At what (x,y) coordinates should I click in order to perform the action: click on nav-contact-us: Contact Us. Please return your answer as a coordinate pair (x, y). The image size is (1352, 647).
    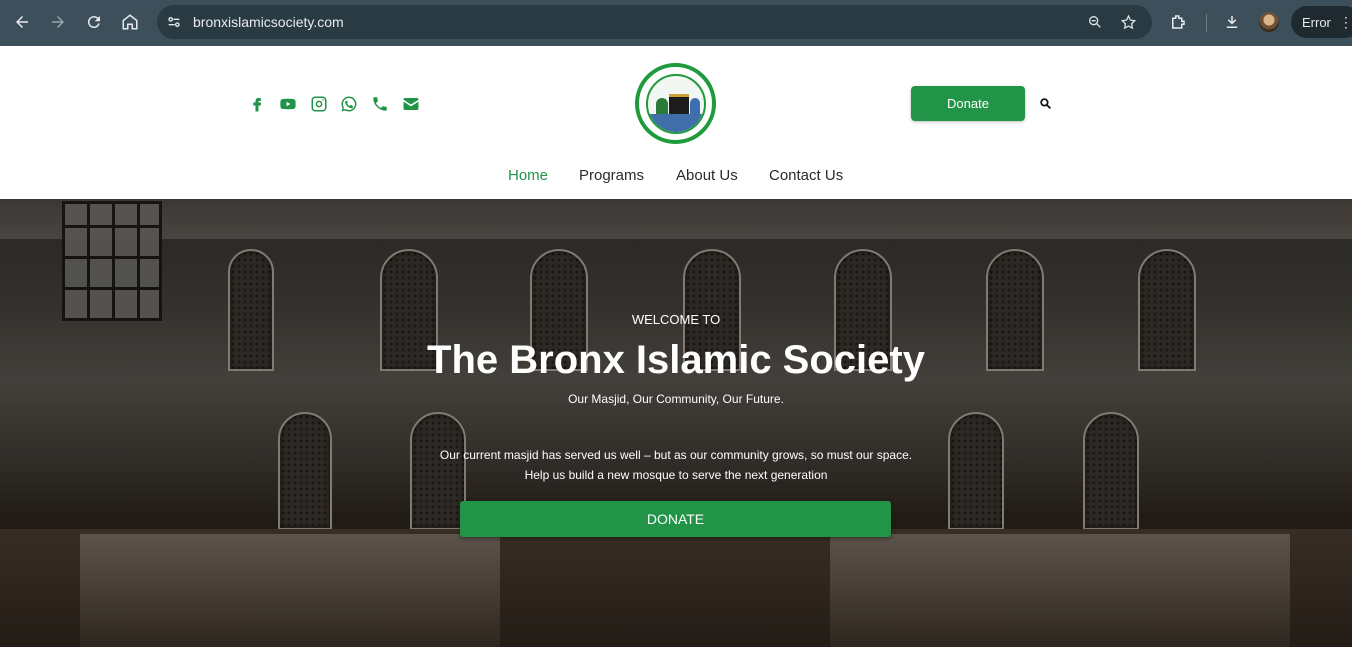
    Looking at the image, I should click on (806, 175).